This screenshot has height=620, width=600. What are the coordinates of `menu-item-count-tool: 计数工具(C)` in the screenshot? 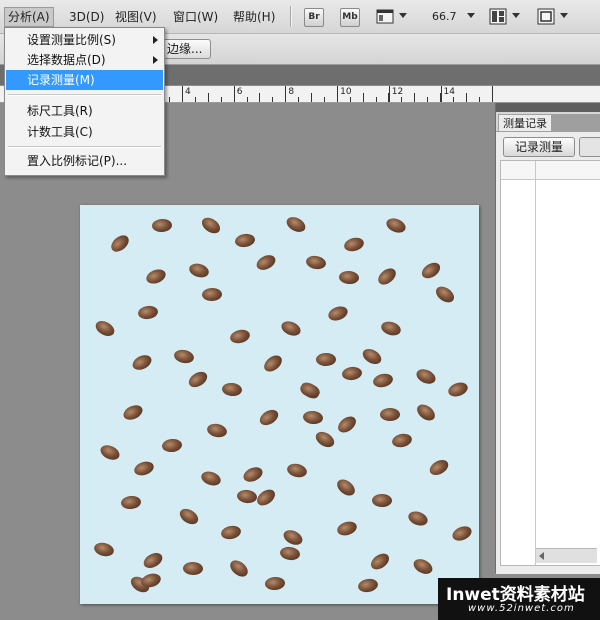 It's located at (84, 132).